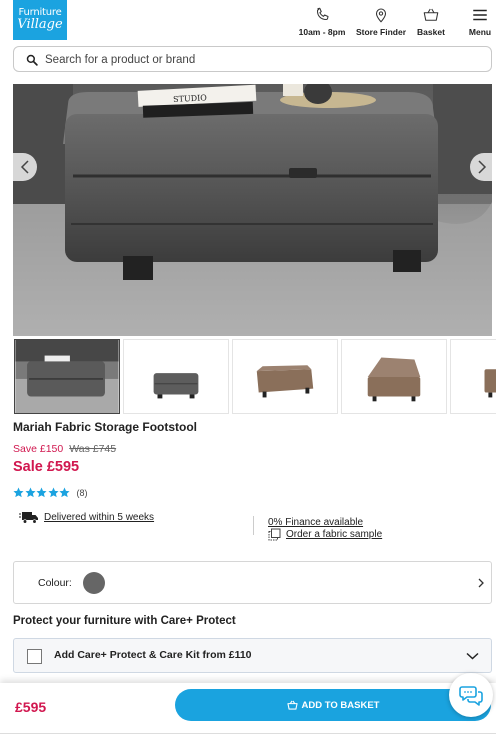  What do you see at coordinates (480, 32) in the screenshot?
I see `menu-label: Menu` at bounding box center [480, 32].